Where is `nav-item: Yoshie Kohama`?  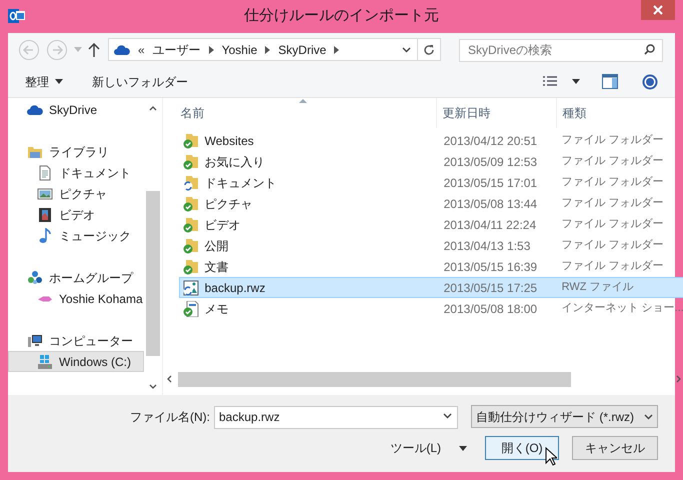
nav-item: Yoshie Kohama is located at coordinates (76, 298).